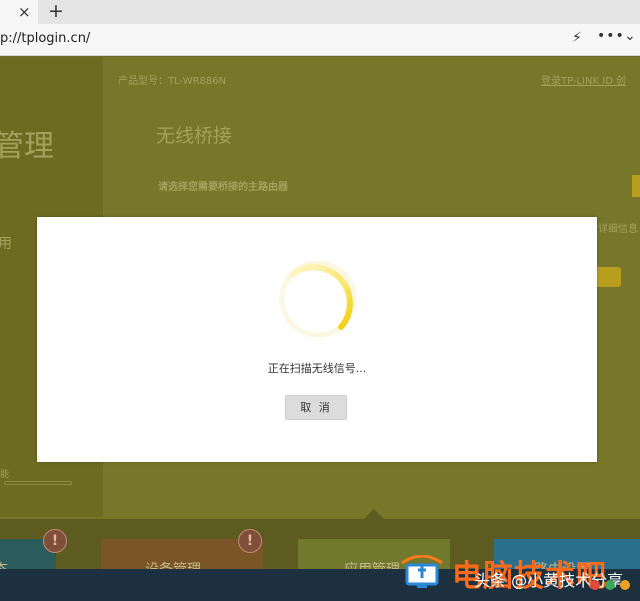  I want to click on sidebar-progress, so click(38, 483).